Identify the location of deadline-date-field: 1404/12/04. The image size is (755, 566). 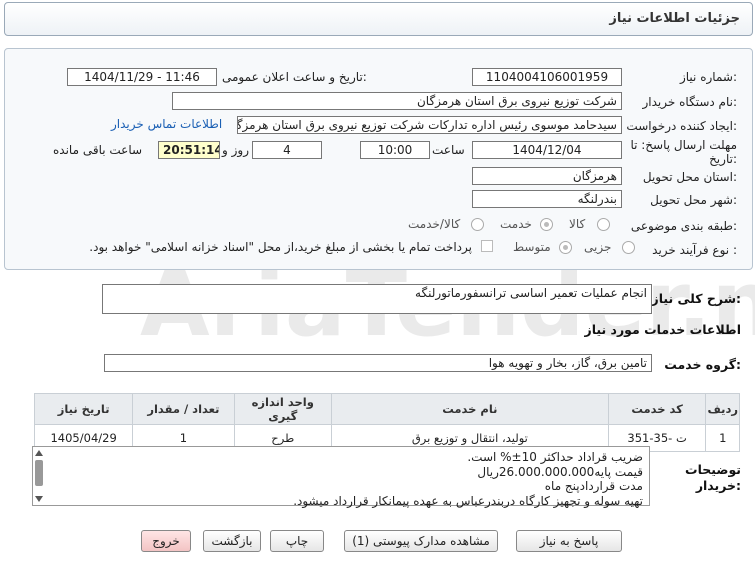
(547, 150).